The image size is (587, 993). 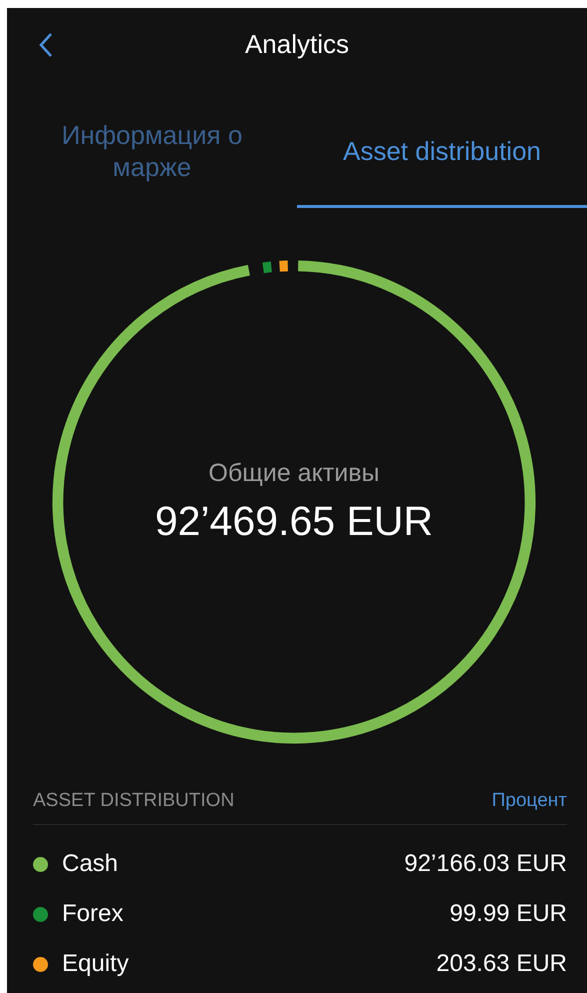 I want to click on section-heading: ASSET DISTRIBUTION, so click(x=133, y=801).